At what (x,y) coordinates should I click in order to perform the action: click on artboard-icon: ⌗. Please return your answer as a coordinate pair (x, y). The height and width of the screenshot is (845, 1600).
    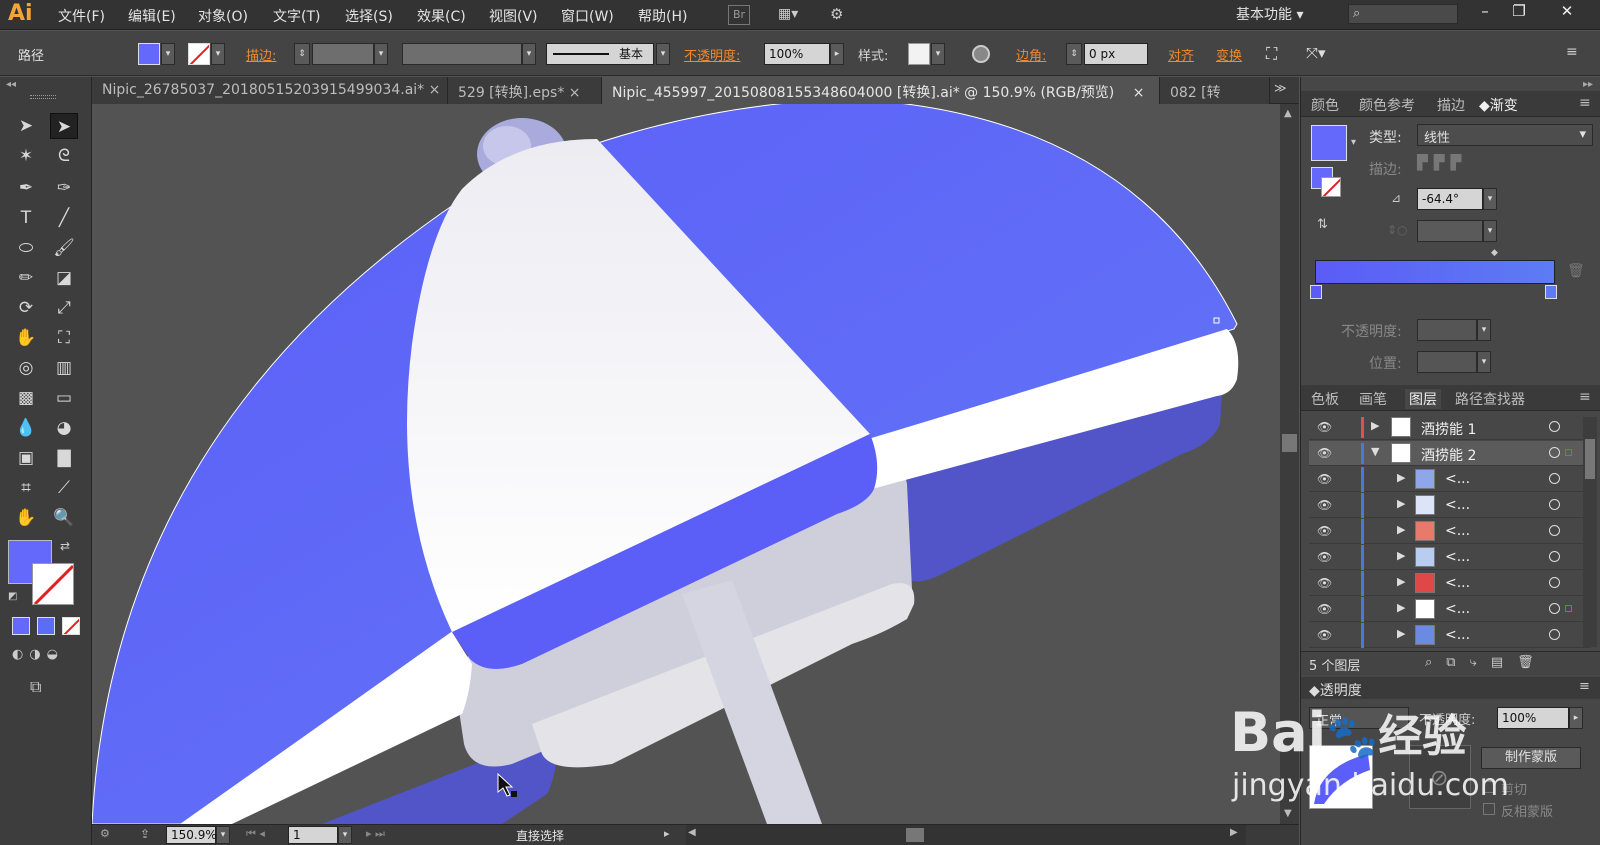
    Looking at the image, I should click on (26, 488).